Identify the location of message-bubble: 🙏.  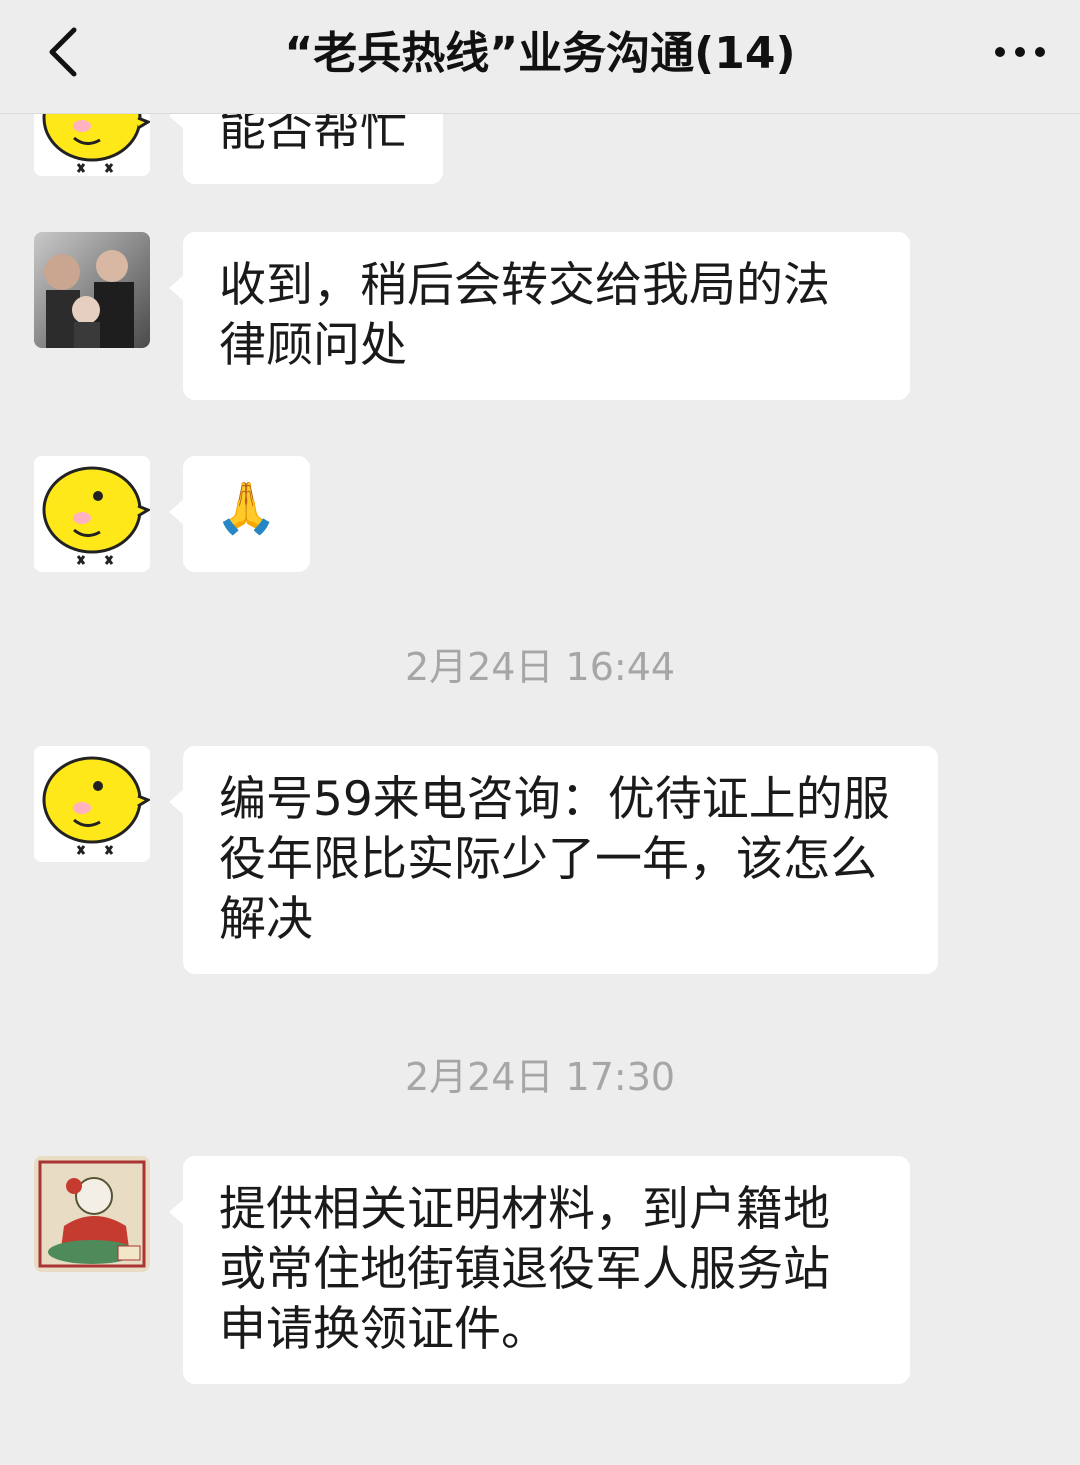
(239, 514).